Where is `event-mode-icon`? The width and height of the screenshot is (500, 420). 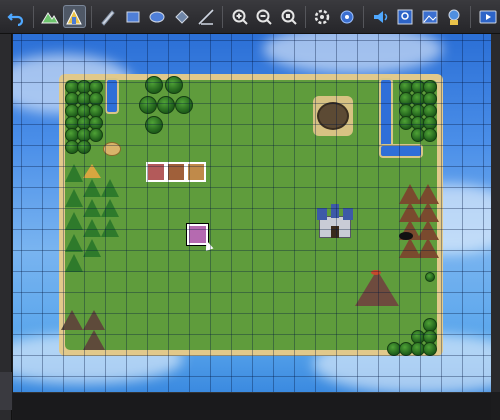
event-mode-icon is located at coordinates (74, 16).